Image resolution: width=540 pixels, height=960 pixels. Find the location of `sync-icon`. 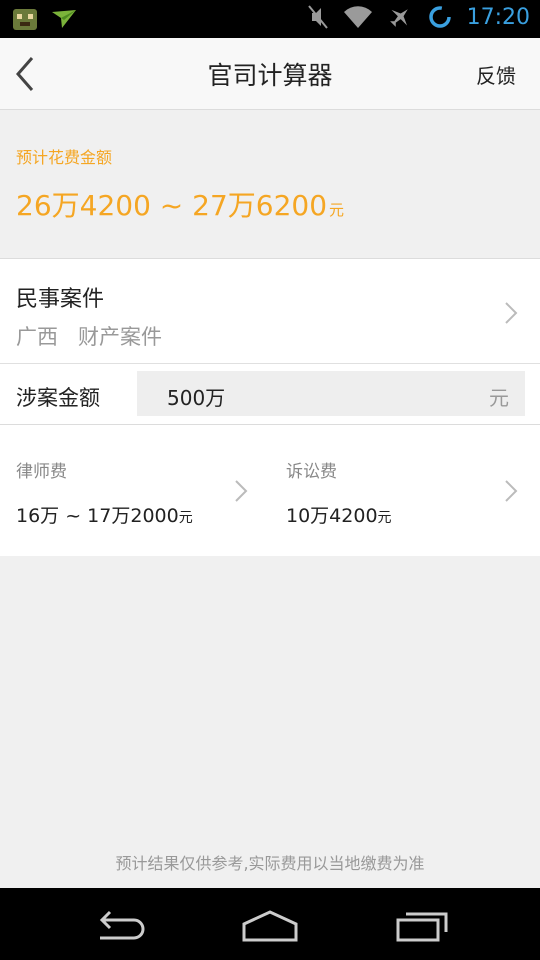

sync-icon is located at coordinates (439, 17).